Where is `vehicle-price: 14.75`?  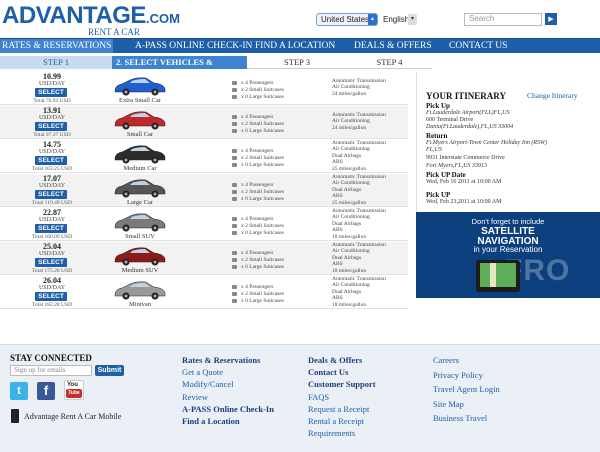 vehicle-price: 14.75 is located at coordinates (52, 144).